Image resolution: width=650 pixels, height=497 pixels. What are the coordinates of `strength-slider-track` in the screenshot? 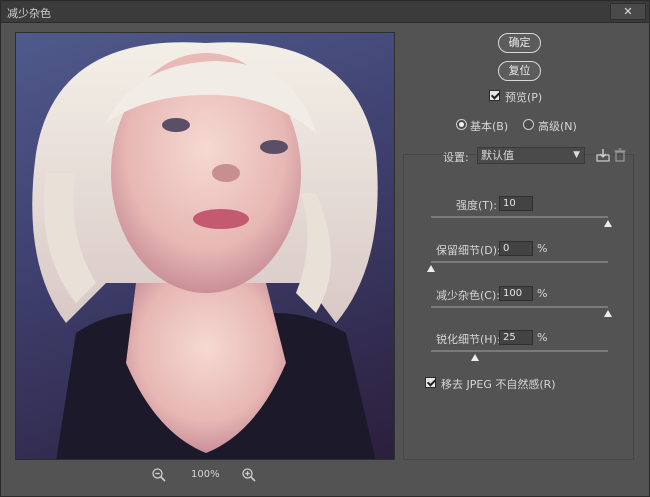 It's located at (519, 217).